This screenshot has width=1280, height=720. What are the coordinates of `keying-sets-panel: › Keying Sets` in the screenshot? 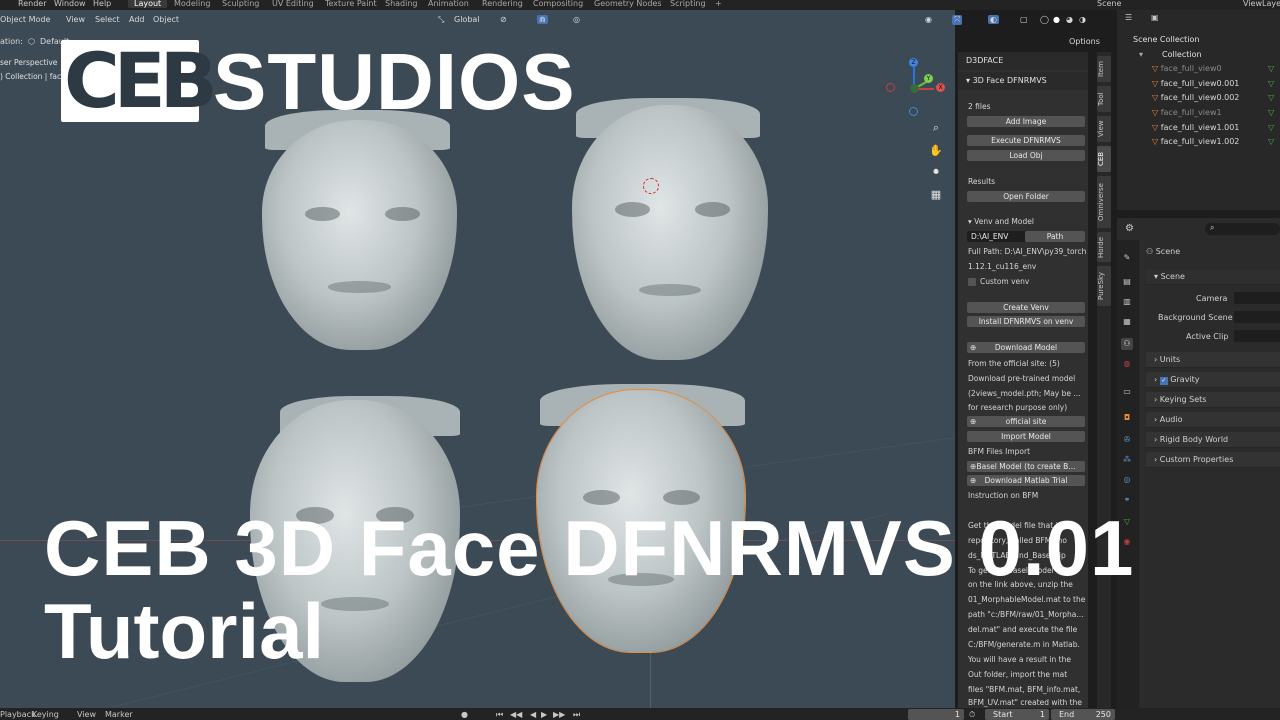 It's located at (1213, 400).